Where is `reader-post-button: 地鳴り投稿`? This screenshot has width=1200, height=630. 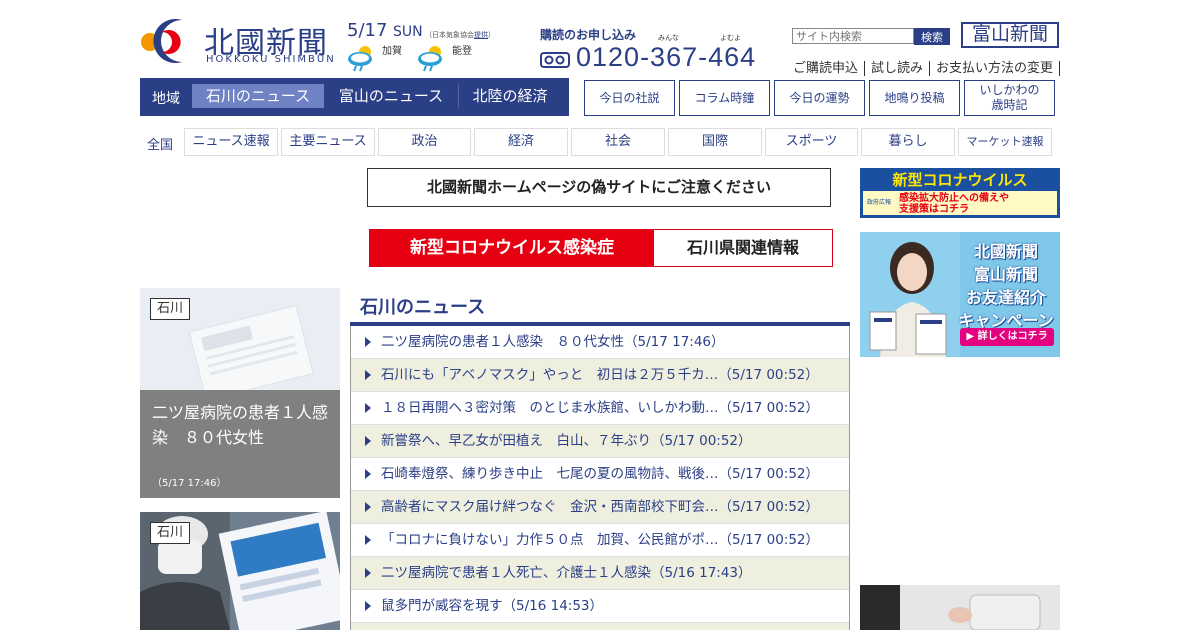
reader-post-button: 地鳴り投稿 is located at coordinates (914, 98).